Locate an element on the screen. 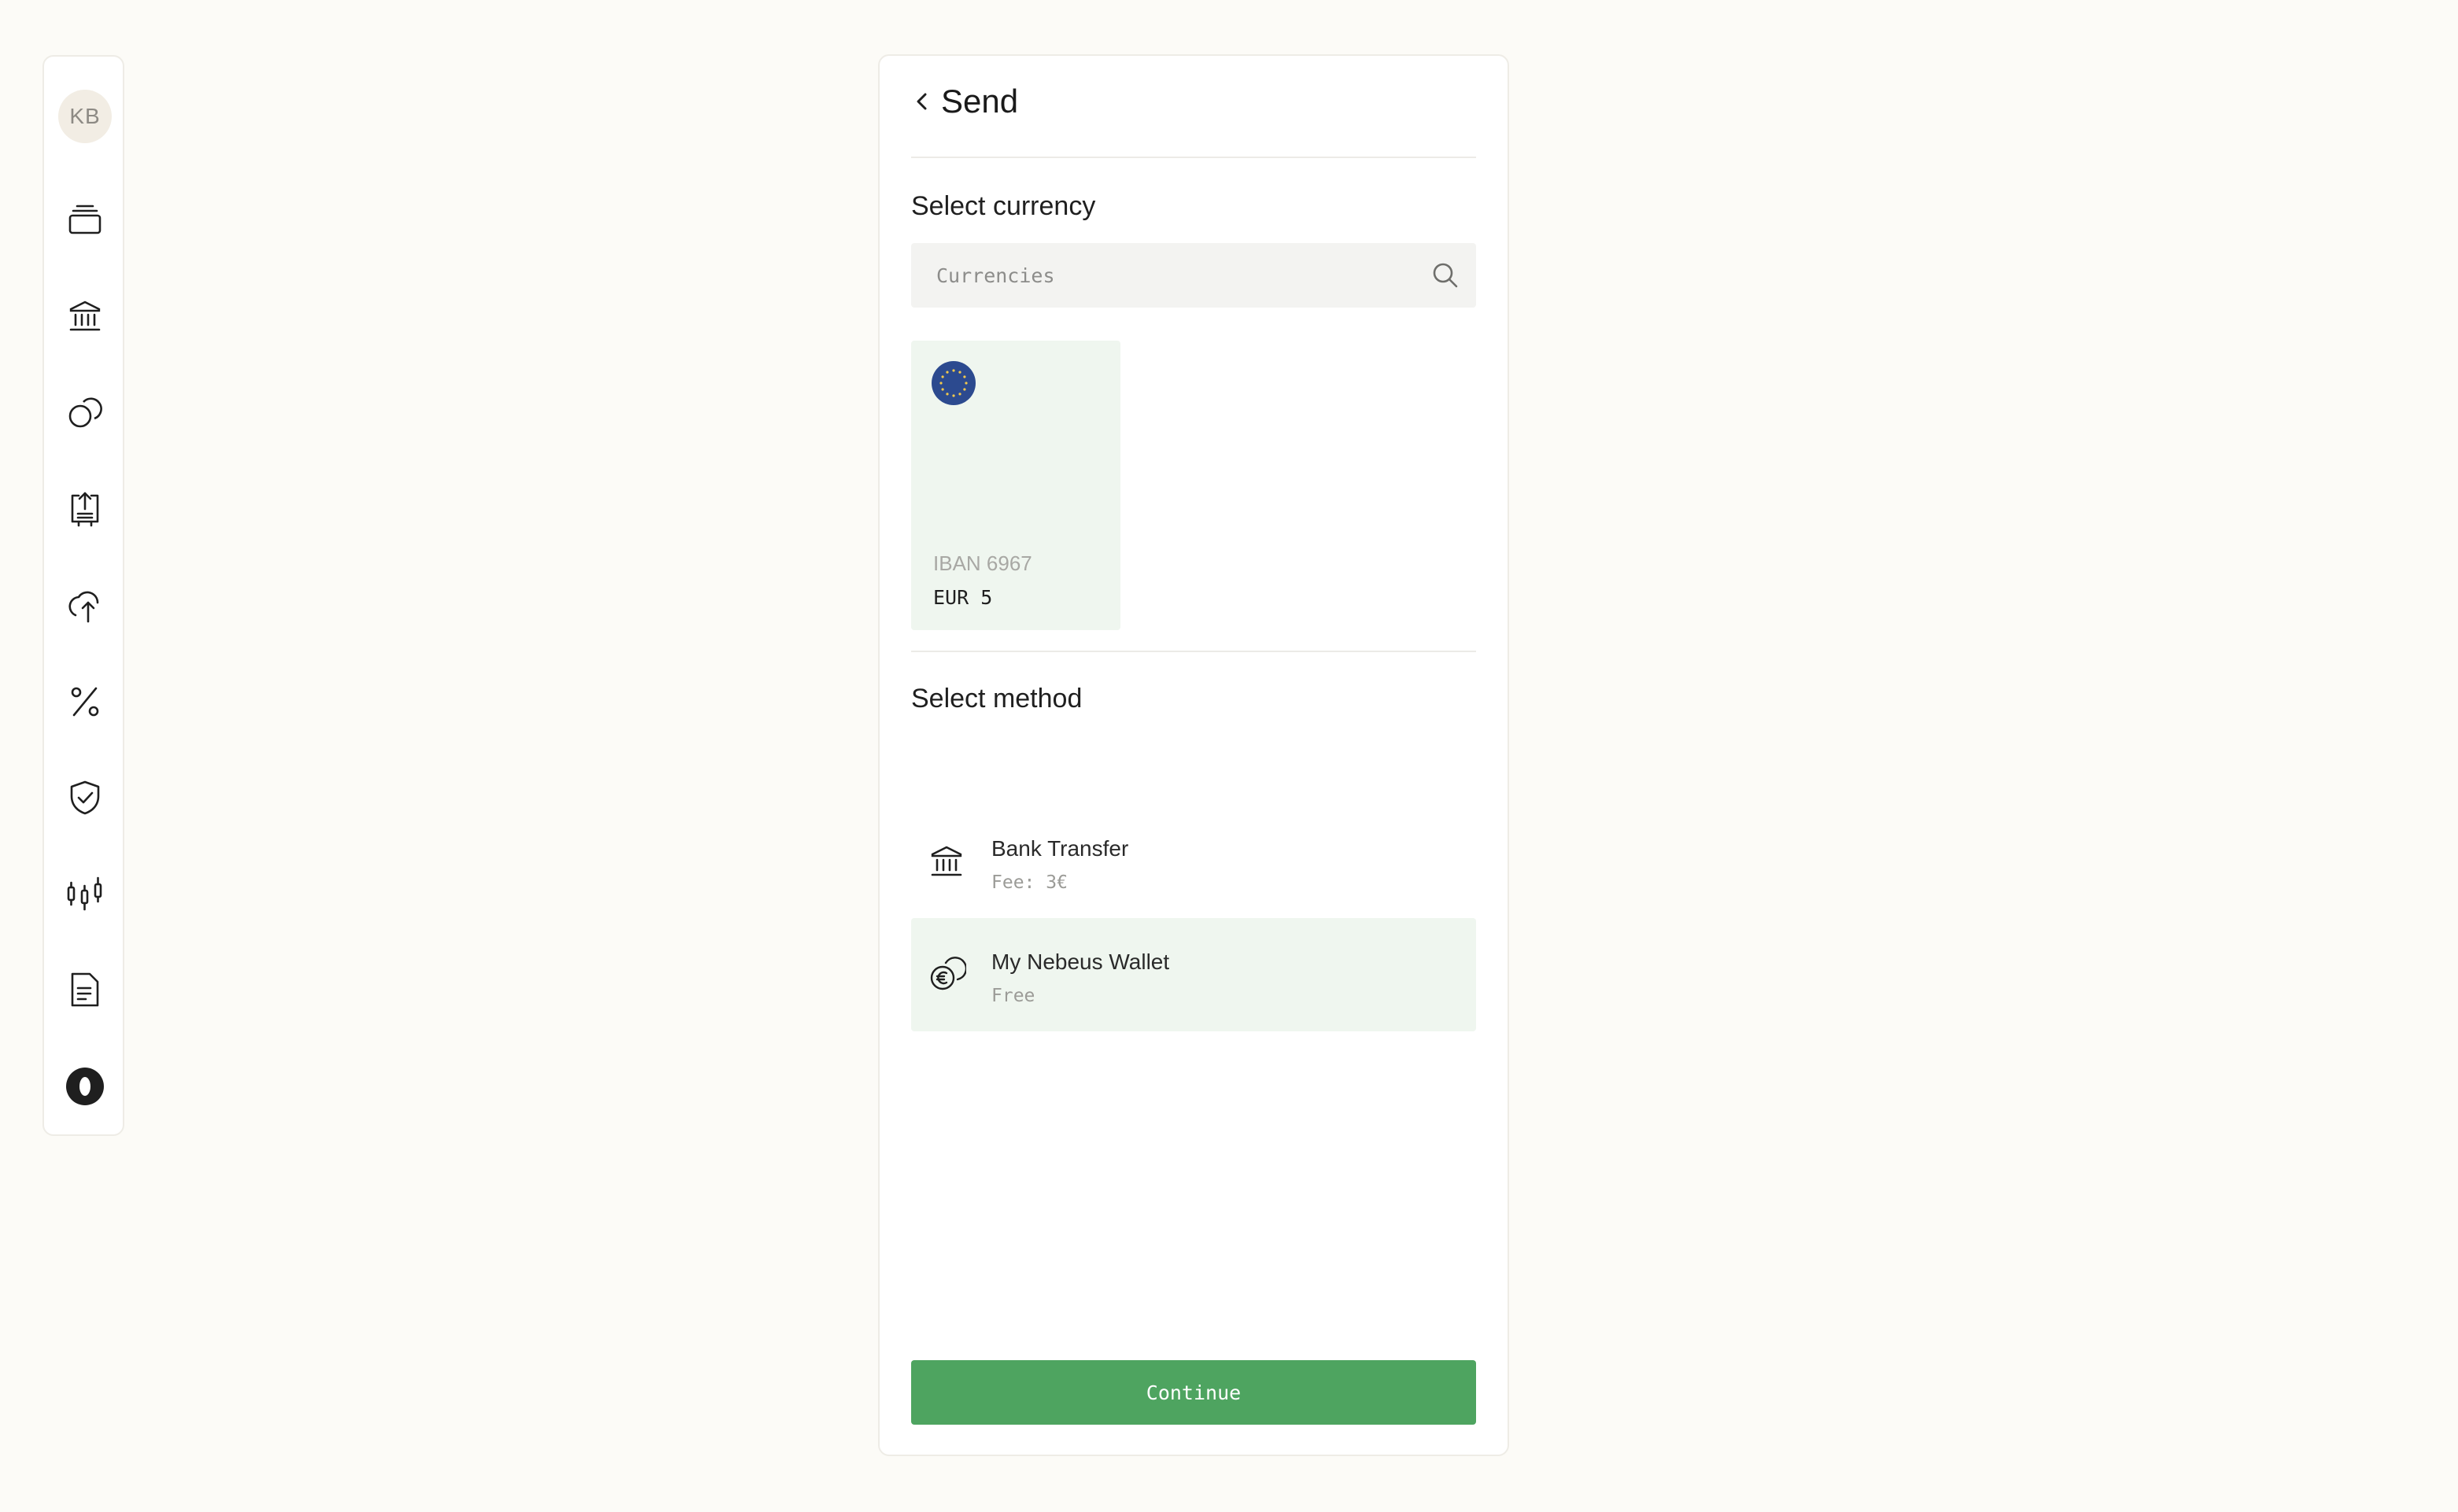  search-icon is located at coordinates (1445, 275).